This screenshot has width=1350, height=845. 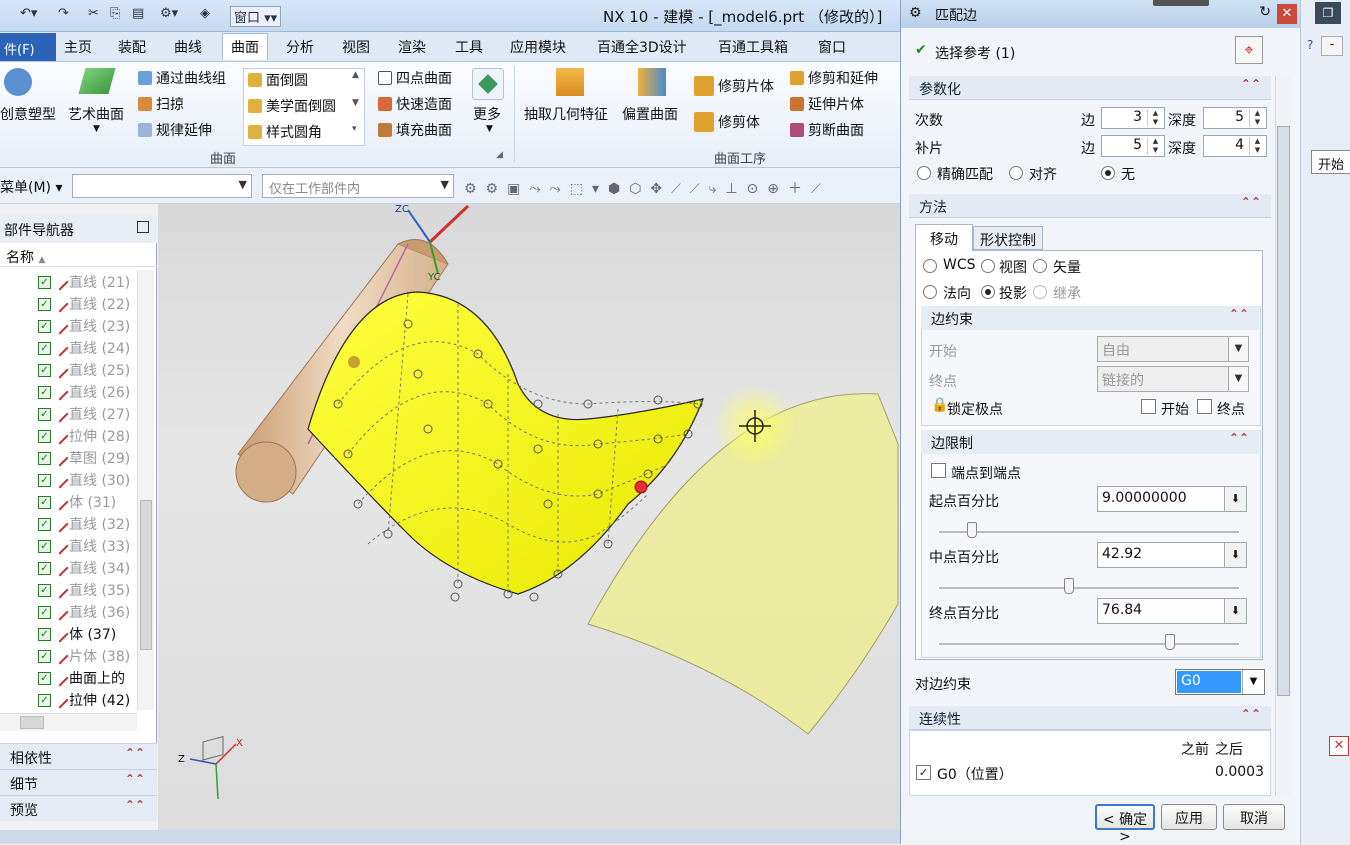 I want to click on face-blend-button: 面倒圆, so click(x=278, y=80).